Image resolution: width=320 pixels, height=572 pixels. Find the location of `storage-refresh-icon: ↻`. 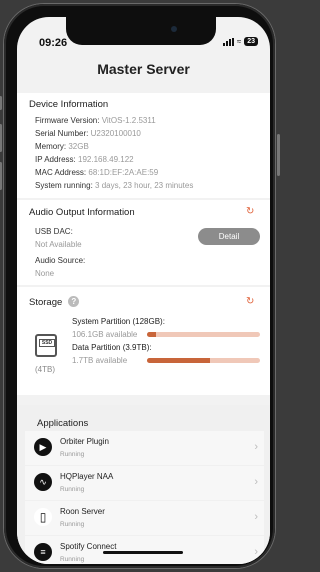

storage-refresh-icon: ↻ is located at coordinates (251, 302).